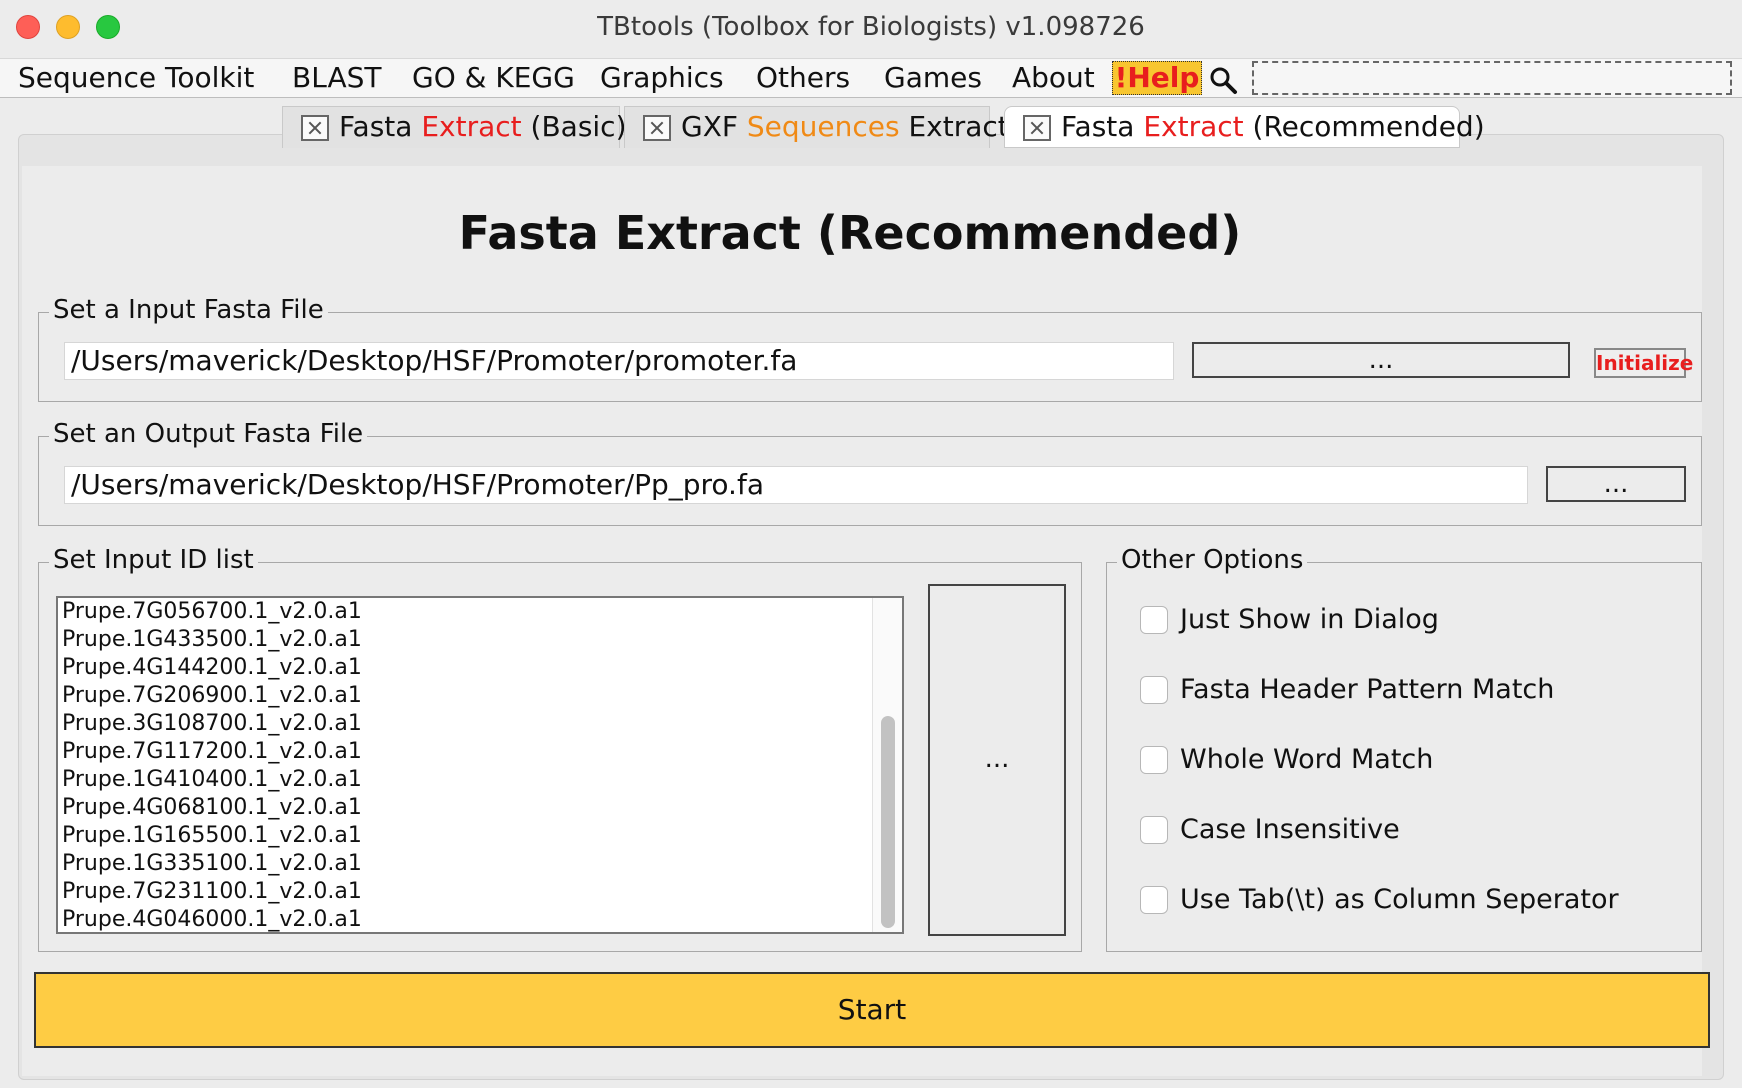 The image size is (1742, 1088). I want to click on menu-blast: BLAST, so click(336, 78).